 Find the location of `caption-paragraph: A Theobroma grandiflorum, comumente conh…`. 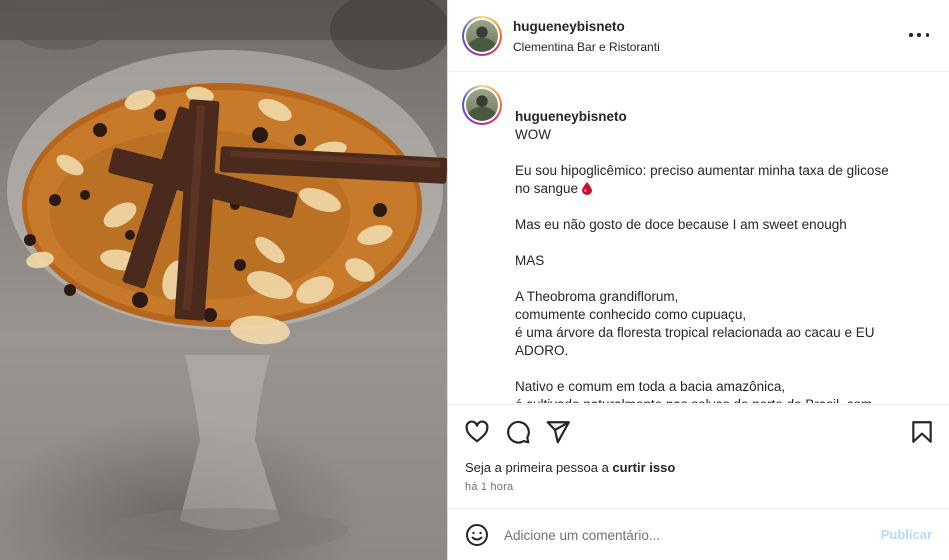

caption-paragraph: A Theobroma grandiflorum, comumente conh… is located at coordinates (695, 323).